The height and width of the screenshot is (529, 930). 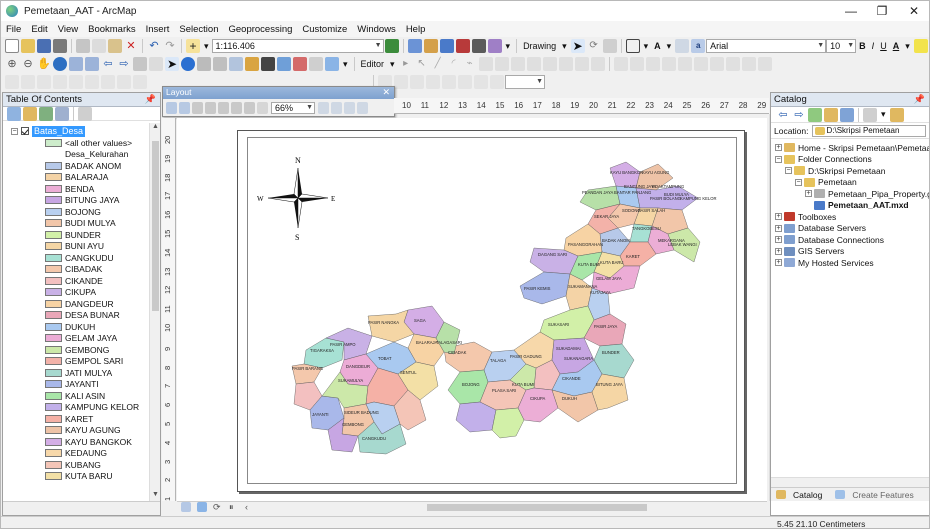 What do you see at coordinates (76, 373) in the screenshot?
I see `legend-item: JATI MULYA` at bounding box center [76, 373].